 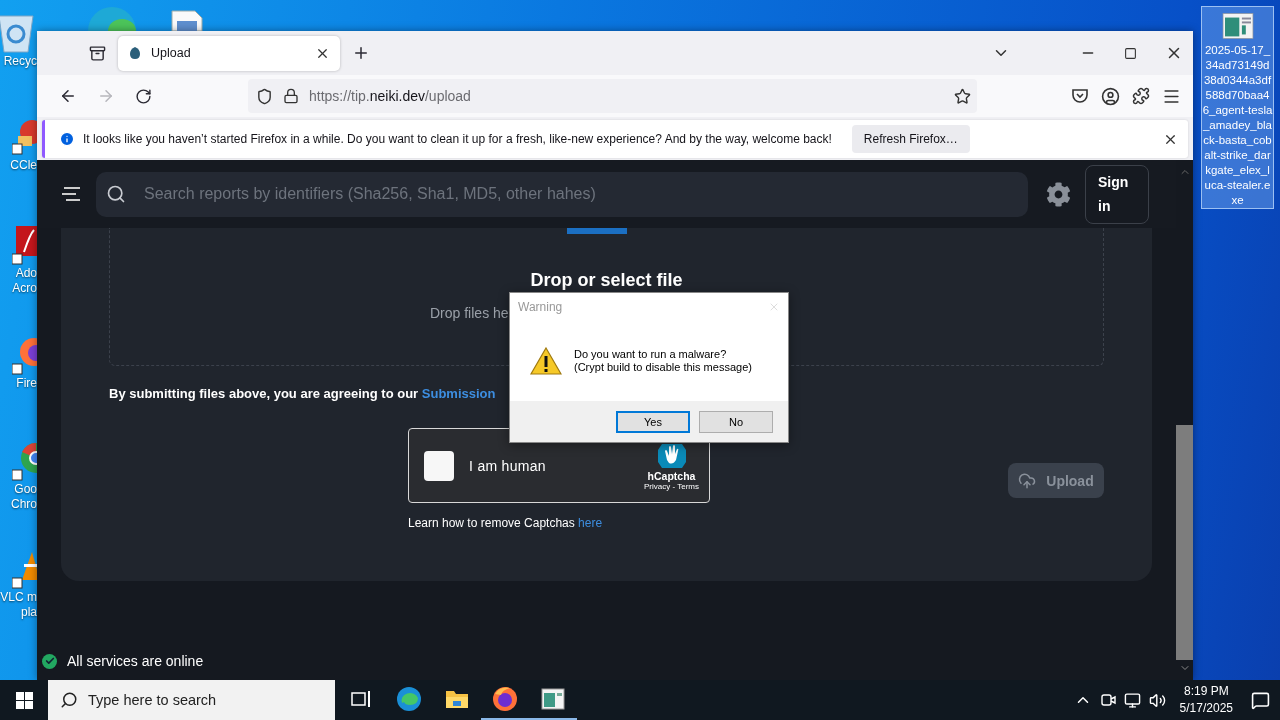 What do you see at coordinates (24, 281) in the screenshot?
I see `icon-label: Ado Acro` at bounding box center [24, 281].